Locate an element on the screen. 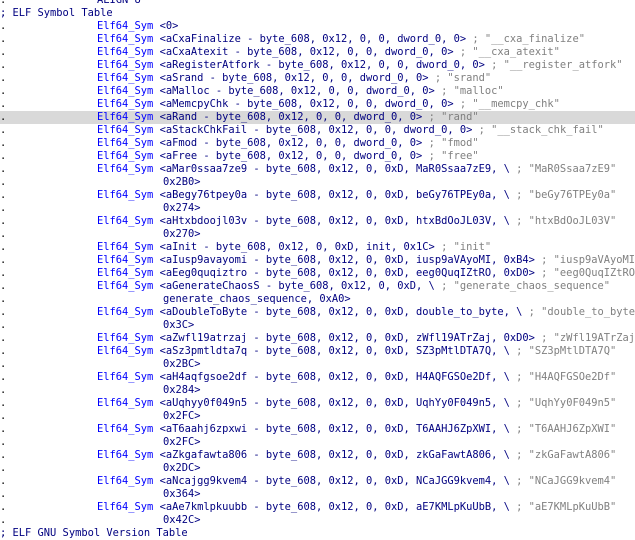 This screenshot has width=635, height=540. symbol-entry: Elf64_Sym <0> is located at coordinates (137, 26).